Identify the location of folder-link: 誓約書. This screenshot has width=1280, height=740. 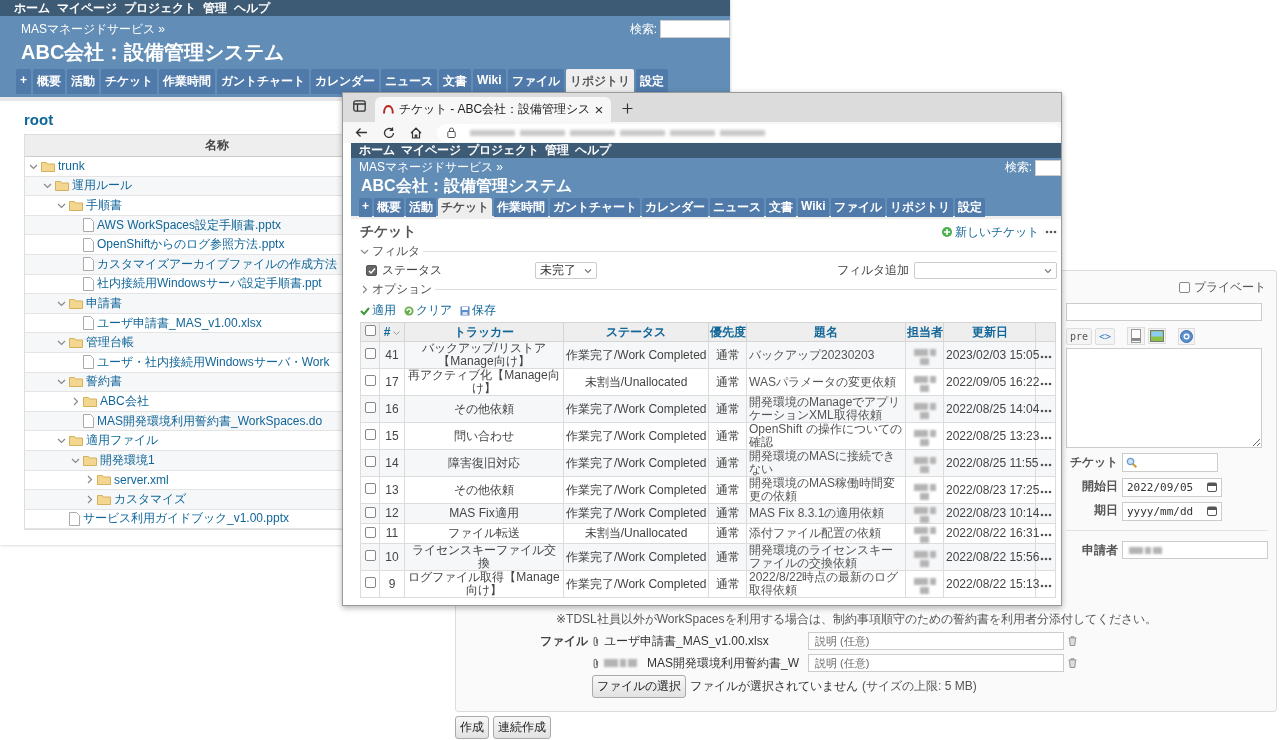
(104, 382).